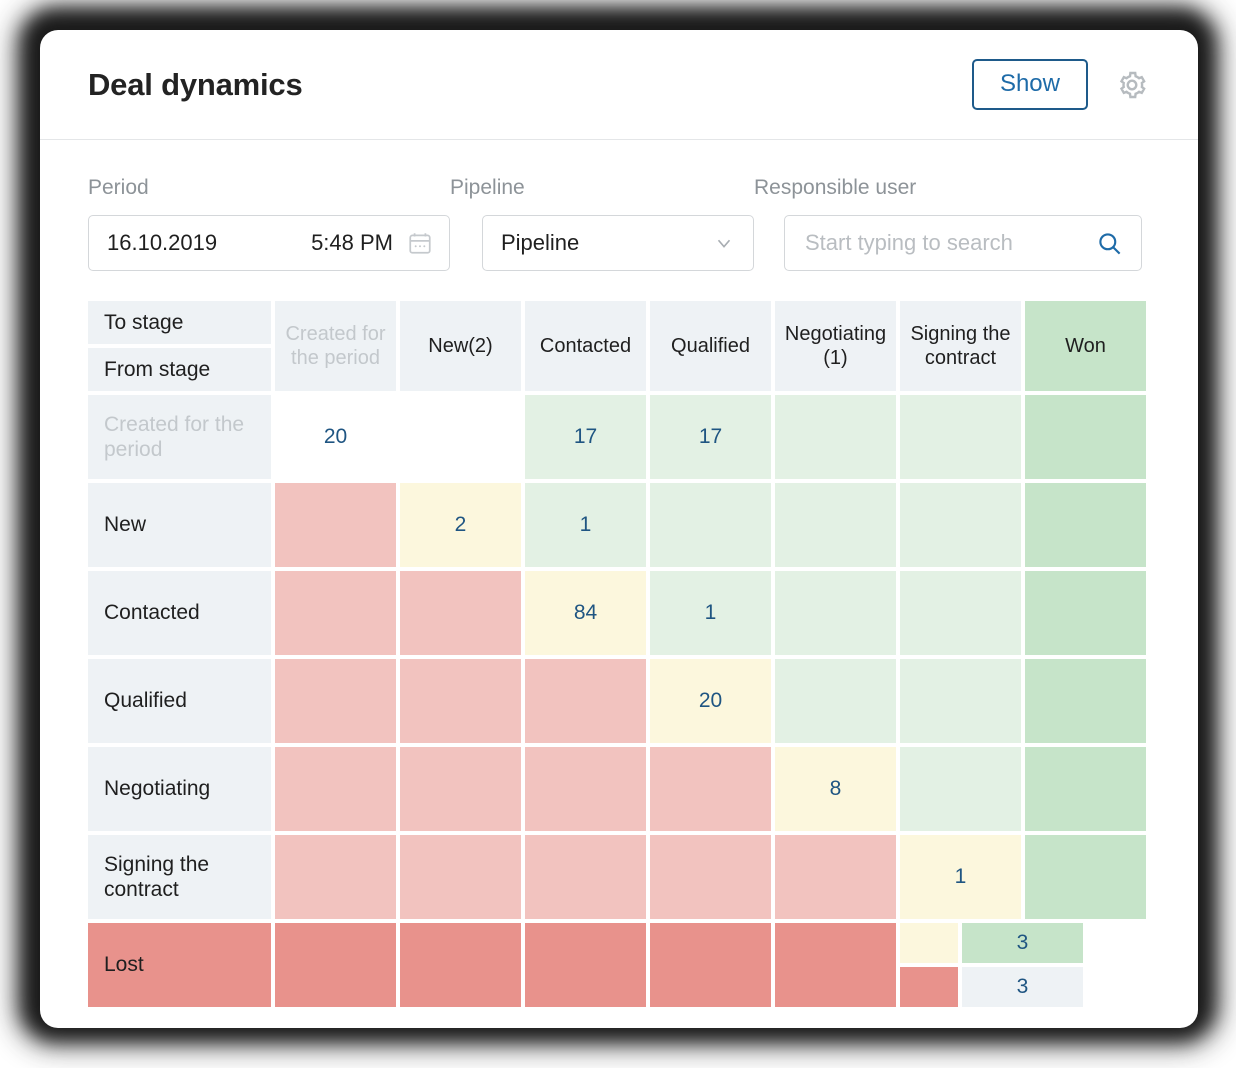 This screenshot has height=1068, width=1236. Describe the element at coordinates (585, 346) in the screenshot. I see `col-header-contacted: Contacted` at that location.